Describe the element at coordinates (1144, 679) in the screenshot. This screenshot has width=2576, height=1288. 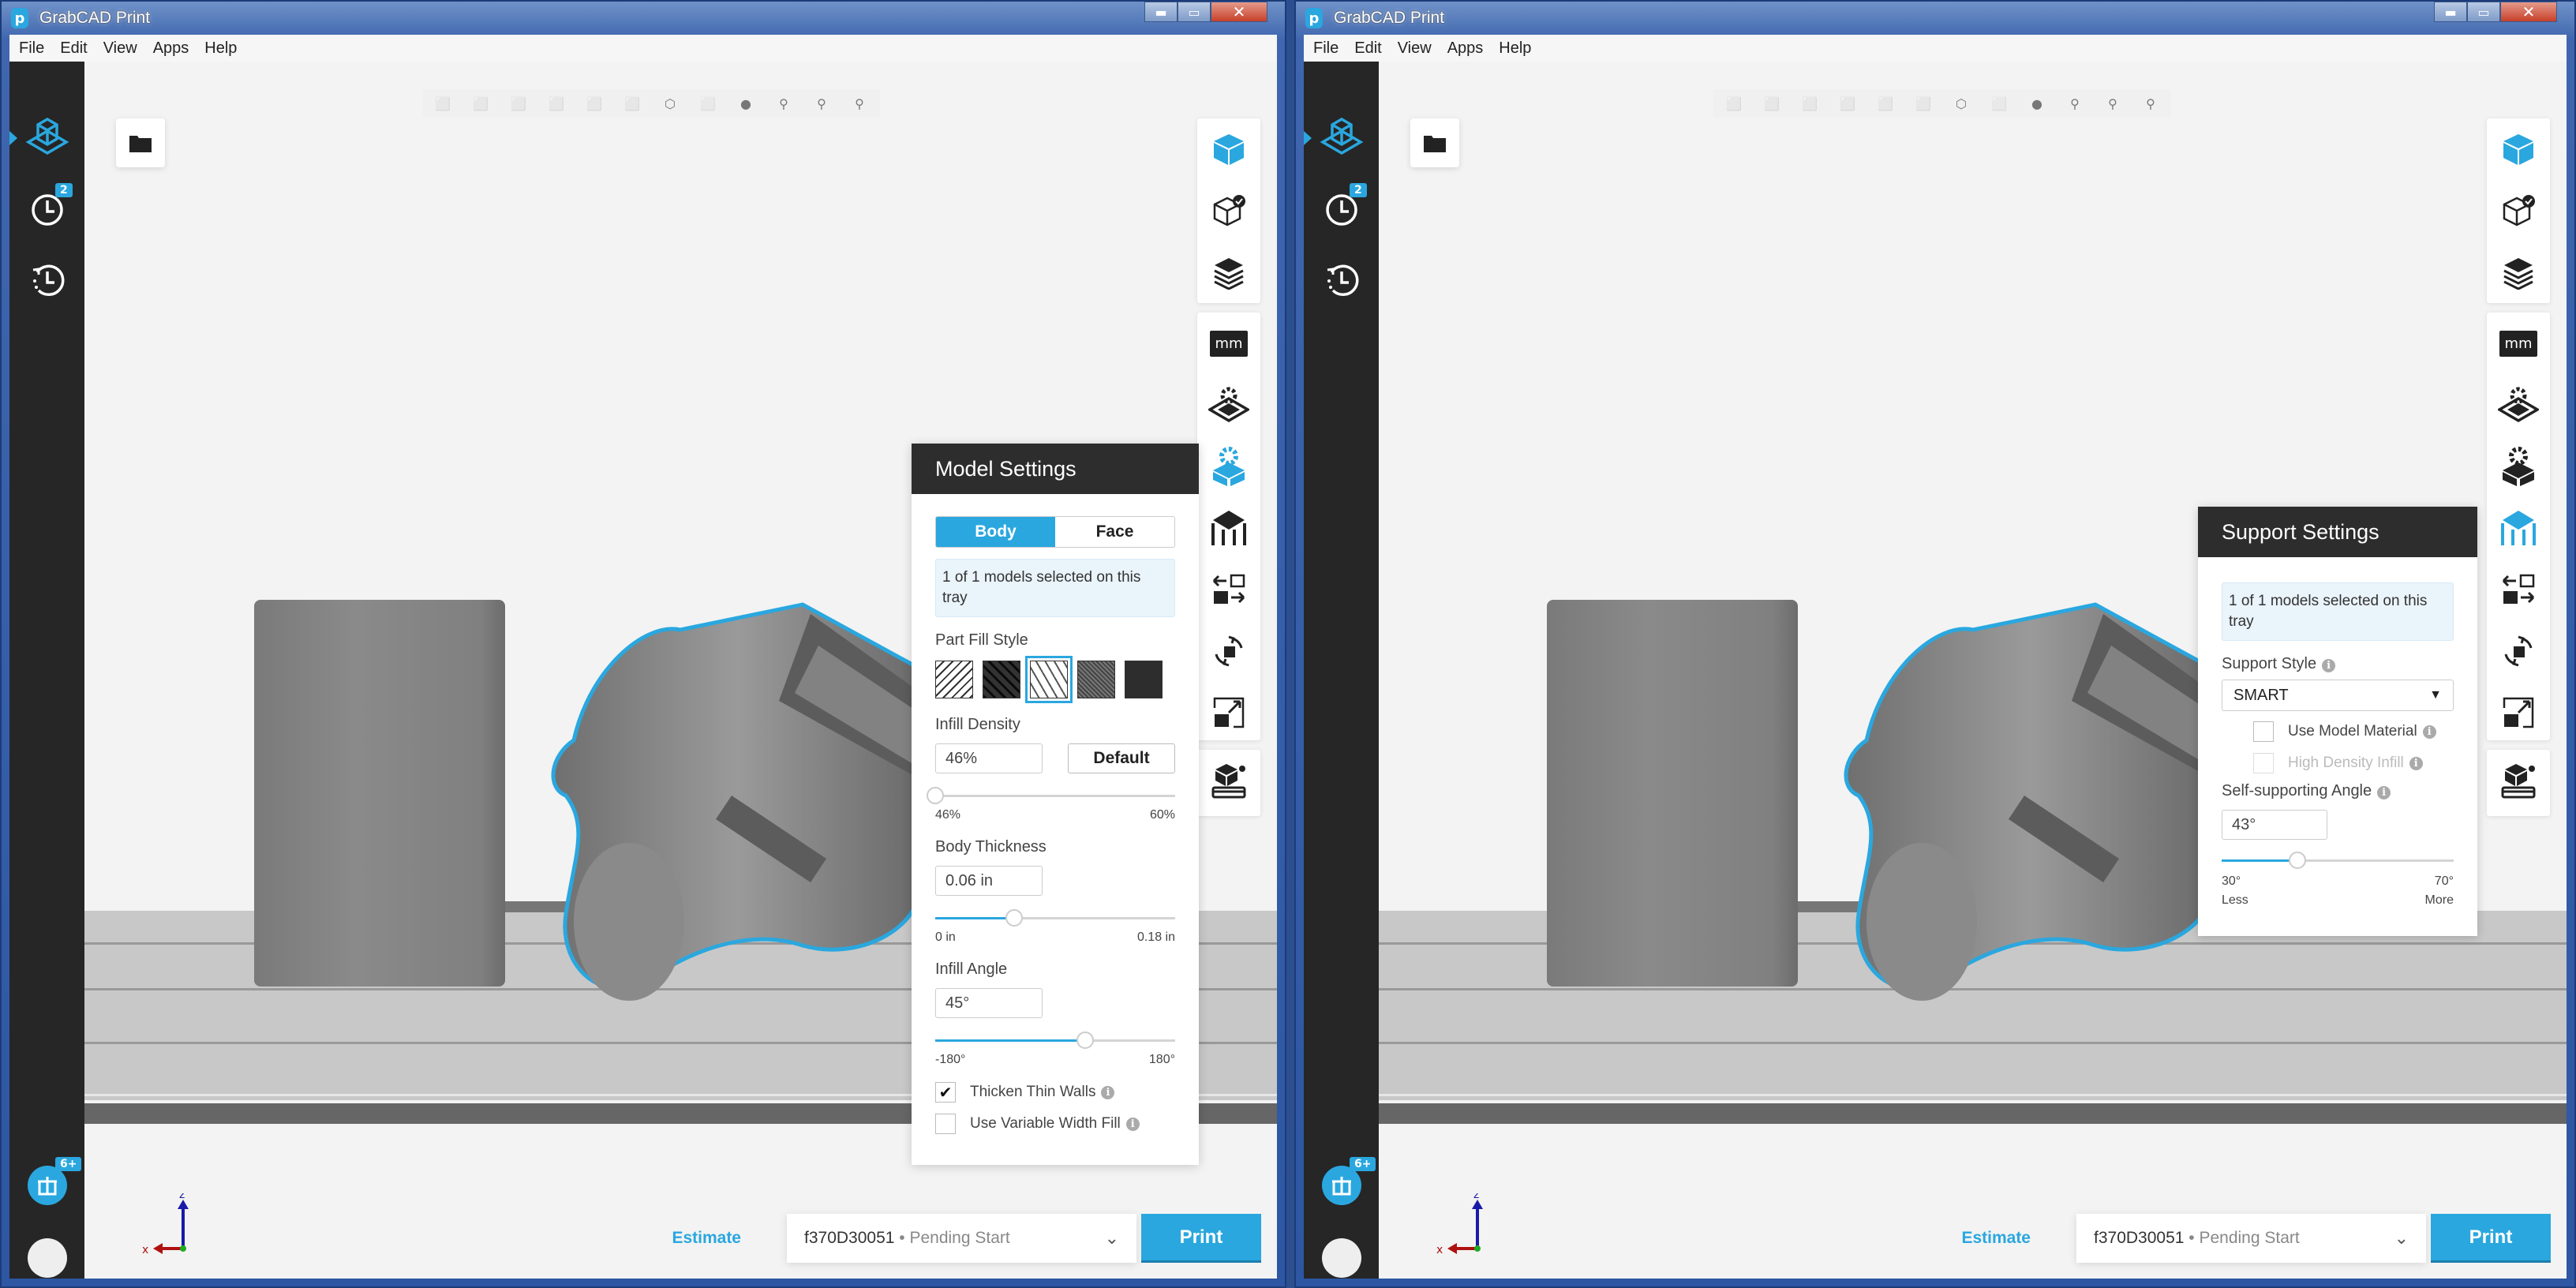
I see `fill-style-solid` at that location.